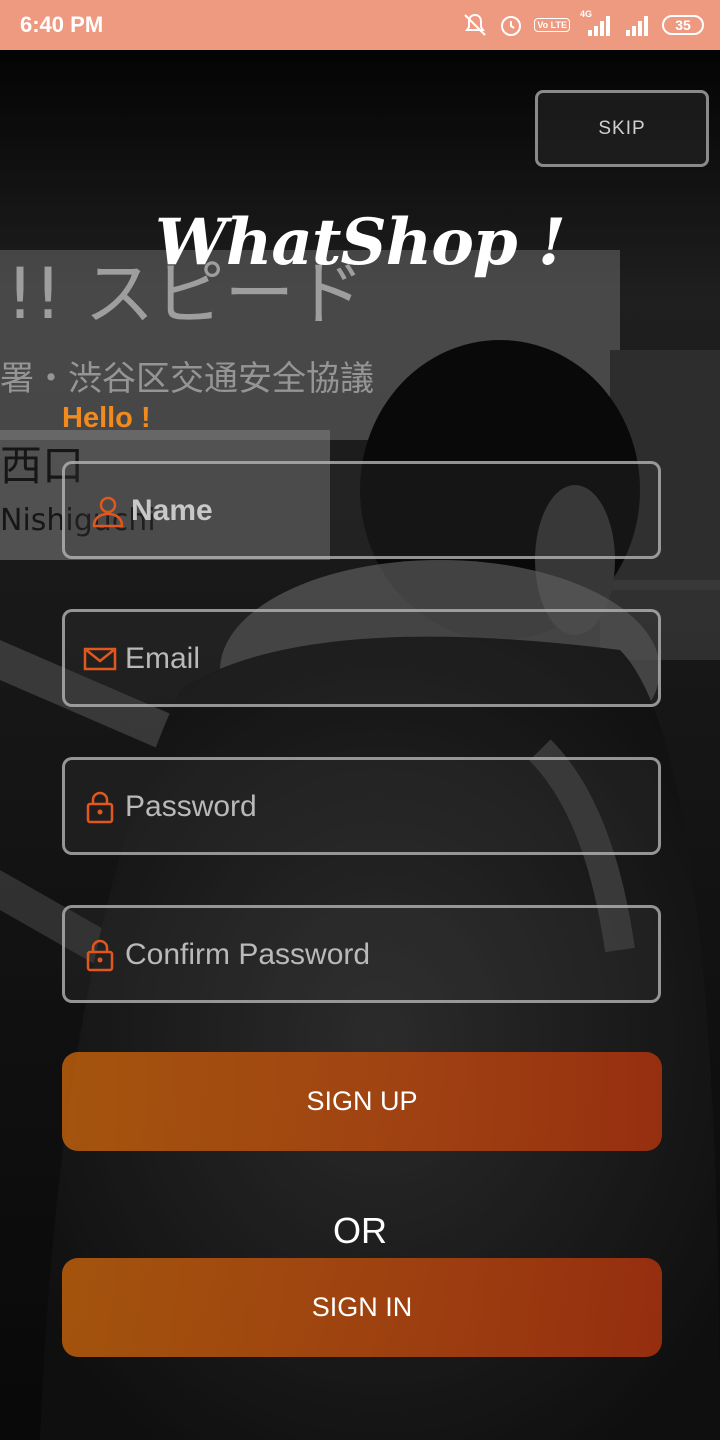  Describe the element at coordinates (586, 14) in the screenshot. I see `network-type-label: 4G` at that location.